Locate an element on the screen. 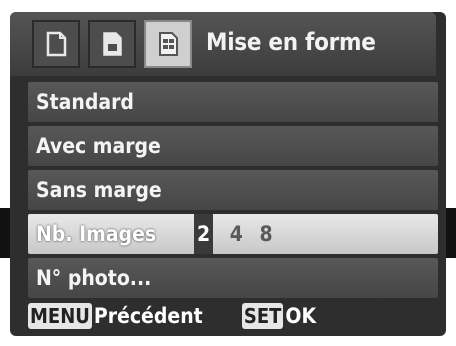 The image size is (456, 346). menu-item-label: Standard is located at coordinates (85, 102).